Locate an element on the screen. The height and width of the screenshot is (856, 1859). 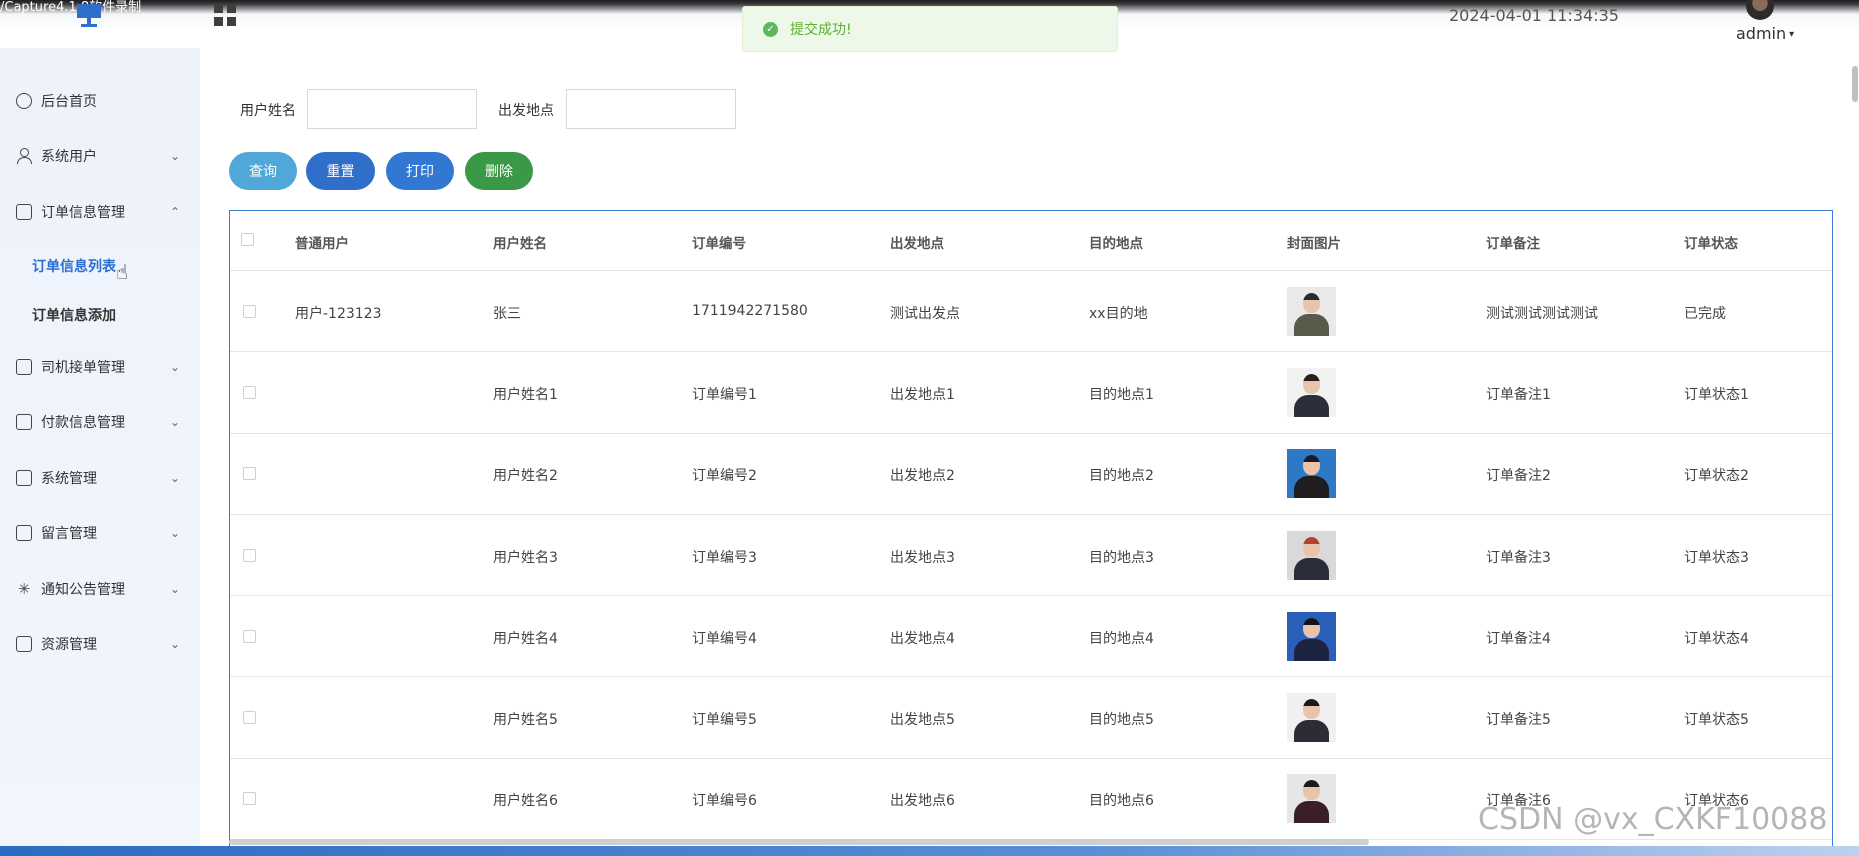
sidebar-item-system-management: 系统管理 ⌄ is located at coordinates (100, 478).